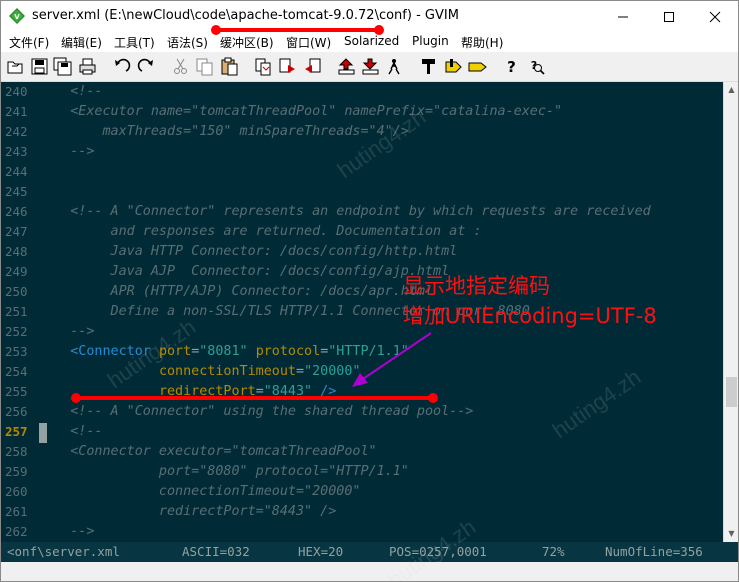  I want to click on code-line: APR (HTTP/AJP) Connector: /docs/apr.html, so click(380, 292).